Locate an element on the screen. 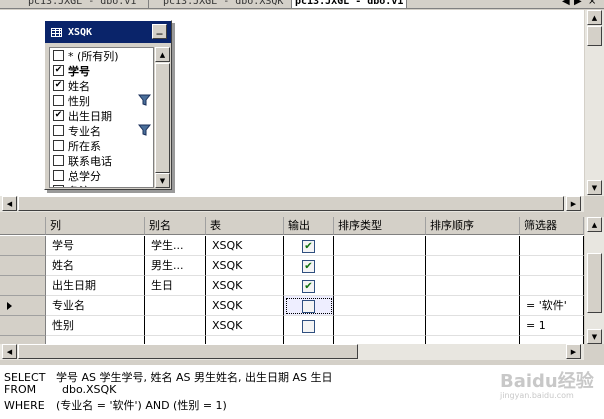 This screenshot has width=604, height=419. diagram-vertical-scrollbar: ▲ ▼ is located at coordinates (594, 103).